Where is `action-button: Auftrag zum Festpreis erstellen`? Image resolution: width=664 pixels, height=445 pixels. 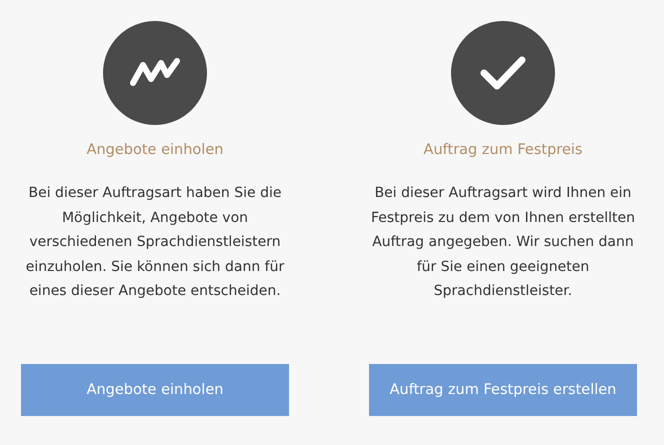
action-button: Auftrag zum Festpreis erstellen is located at coordinates (503, 390).